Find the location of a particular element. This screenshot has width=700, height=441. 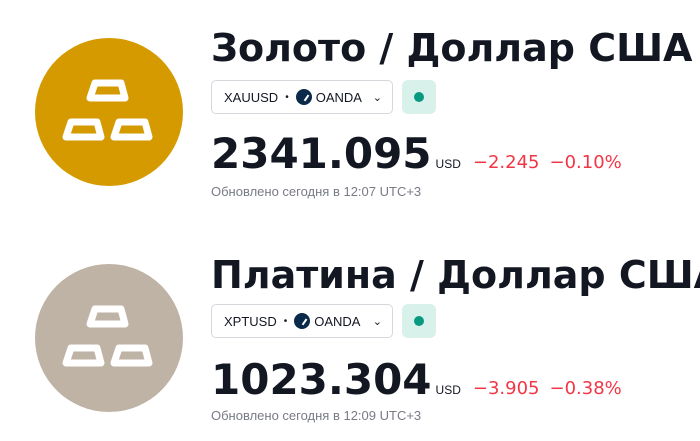

price-change-percent: −0.10% is located at coordinates (585, 162).